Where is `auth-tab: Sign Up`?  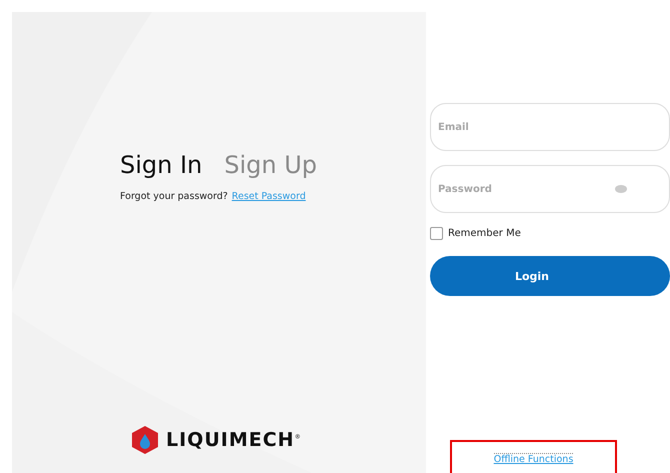
auth-tab: Sign Up is located at coordinates (271, 165).